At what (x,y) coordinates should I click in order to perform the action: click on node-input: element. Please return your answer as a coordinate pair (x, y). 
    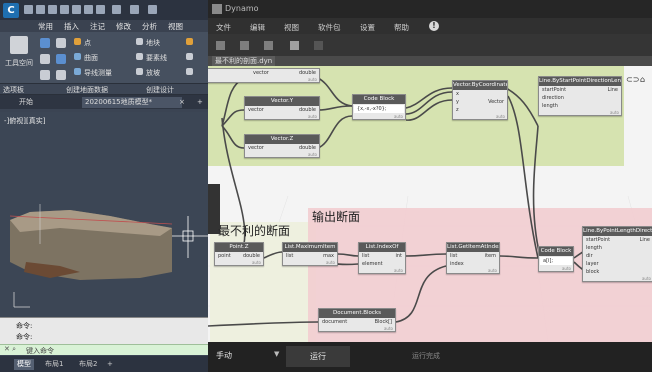
    Looking at the image, I should click on (372, 264).